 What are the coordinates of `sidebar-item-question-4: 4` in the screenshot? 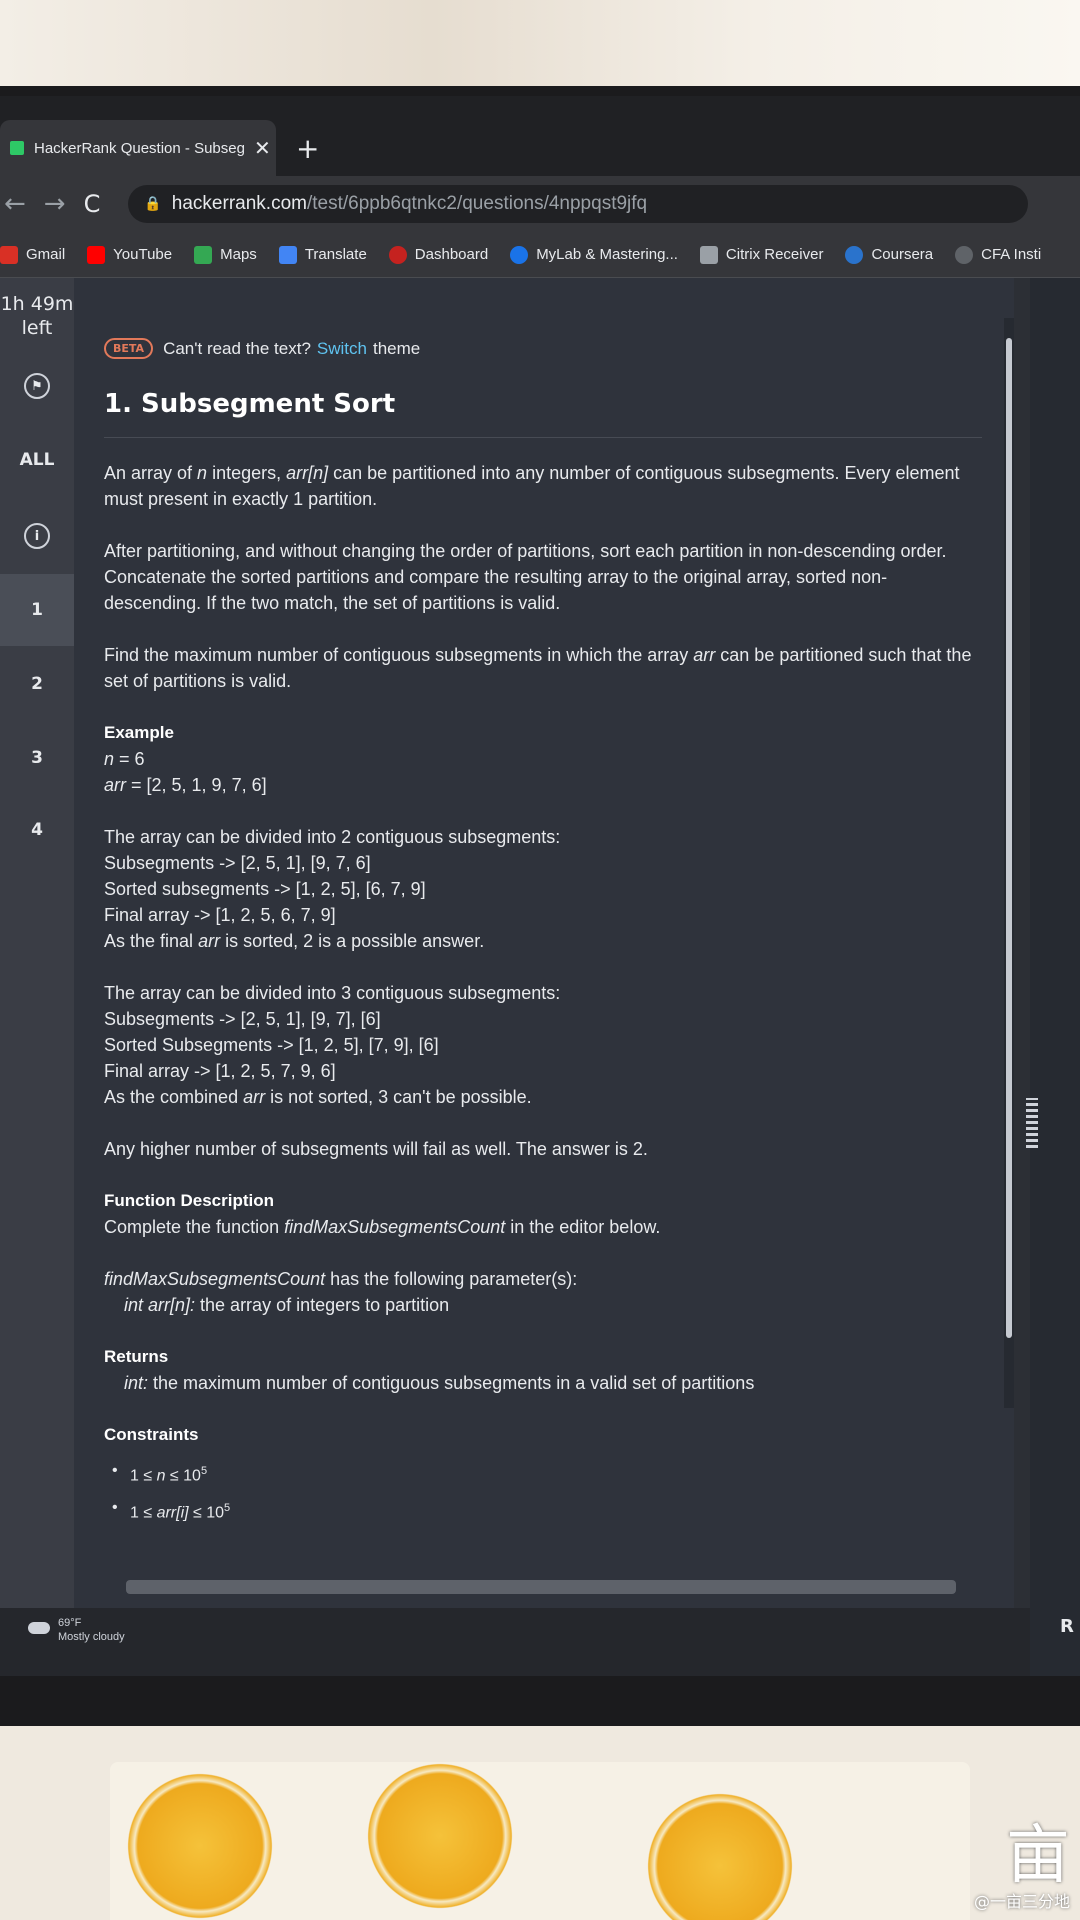 It's located at (37, 830).